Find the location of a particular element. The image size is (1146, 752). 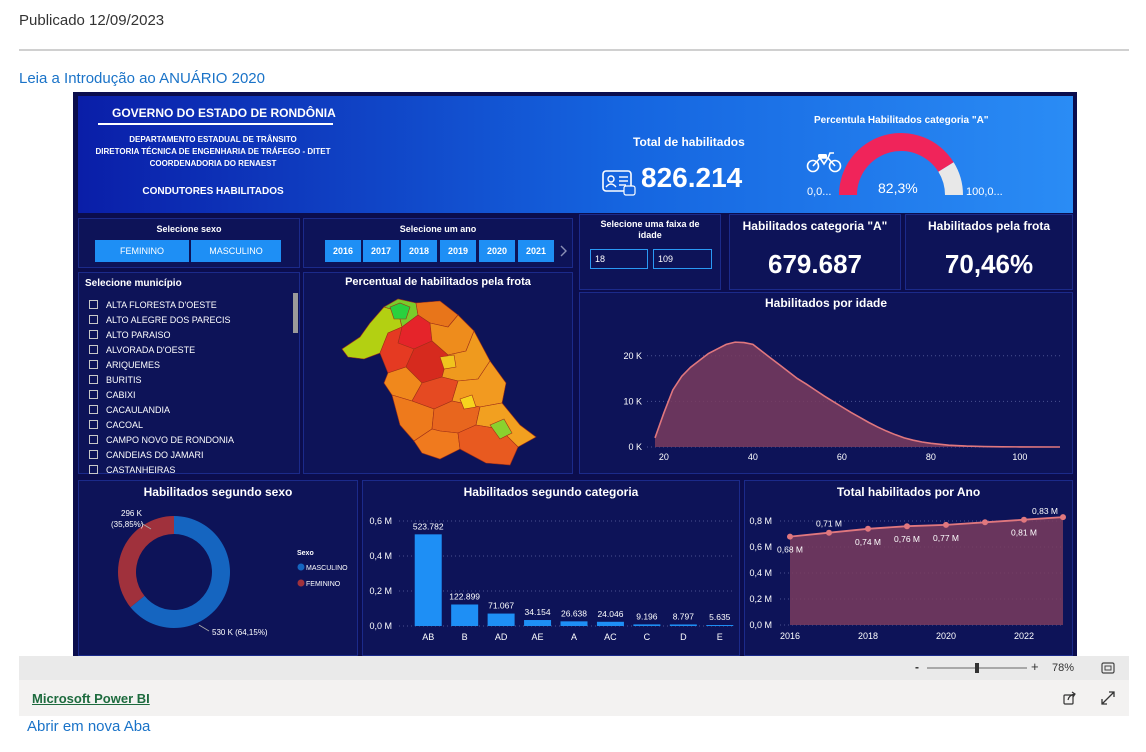

data-label: 0,83 M is located at coordinates (1045, 511).